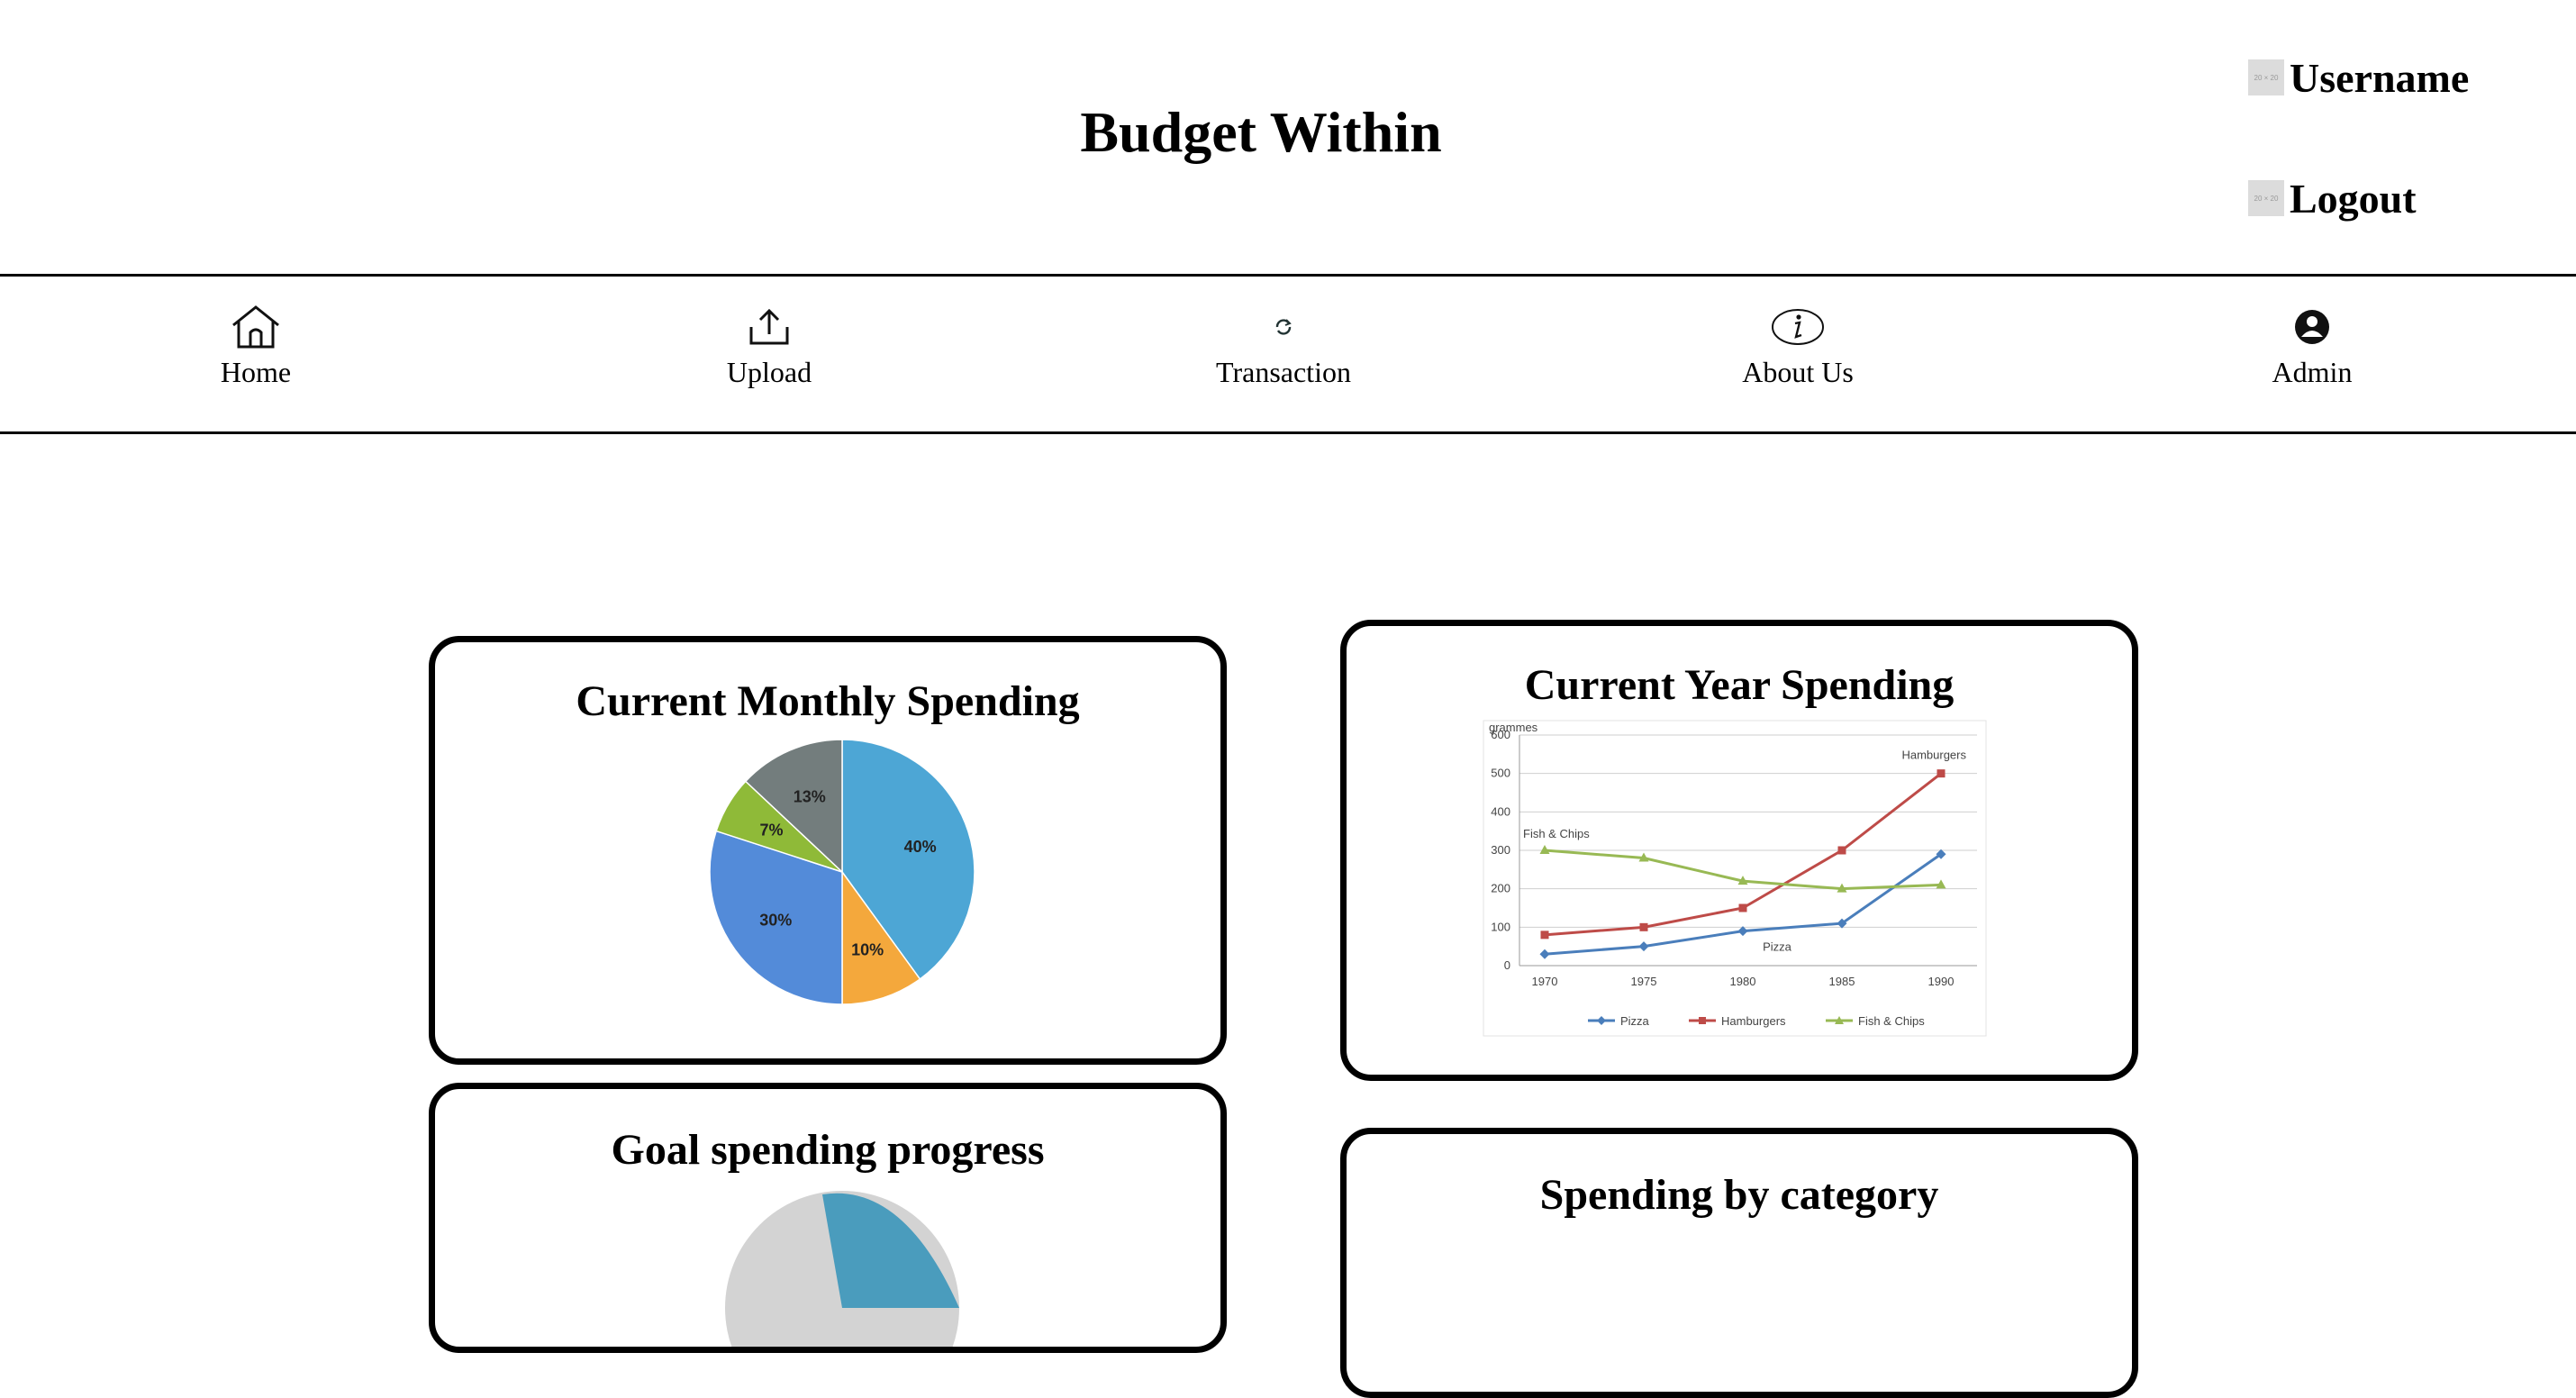 The width and height of the screenshot is (2576, 1398). Describe the element at coordinates (1500, 811) in the screenshot. I see `y-tick-label: 400` at that location.